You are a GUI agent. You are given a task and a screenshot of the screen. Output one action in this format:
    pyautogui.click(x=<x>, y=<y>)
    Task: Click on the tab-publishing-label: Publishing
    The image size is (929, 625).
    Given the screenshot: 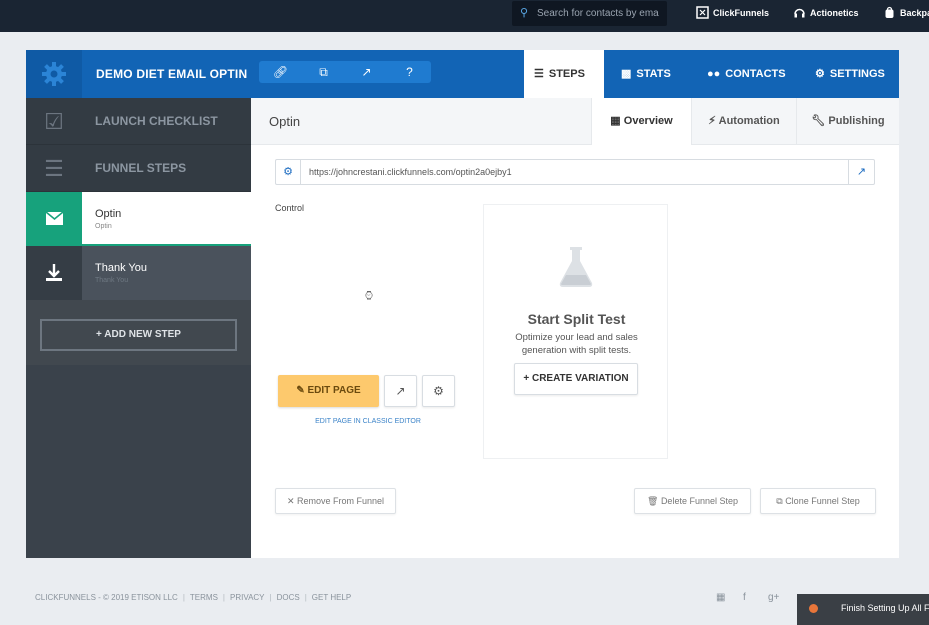 What is the action you would take?
    pyautogui.click(x=856, y=121)
    